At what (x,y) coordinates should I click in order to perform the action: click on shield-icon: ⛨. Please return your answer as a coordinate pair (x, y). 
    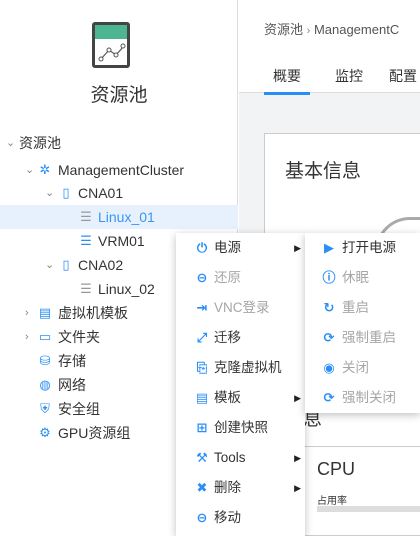
    Looking at the image, I should click on (45, 408).